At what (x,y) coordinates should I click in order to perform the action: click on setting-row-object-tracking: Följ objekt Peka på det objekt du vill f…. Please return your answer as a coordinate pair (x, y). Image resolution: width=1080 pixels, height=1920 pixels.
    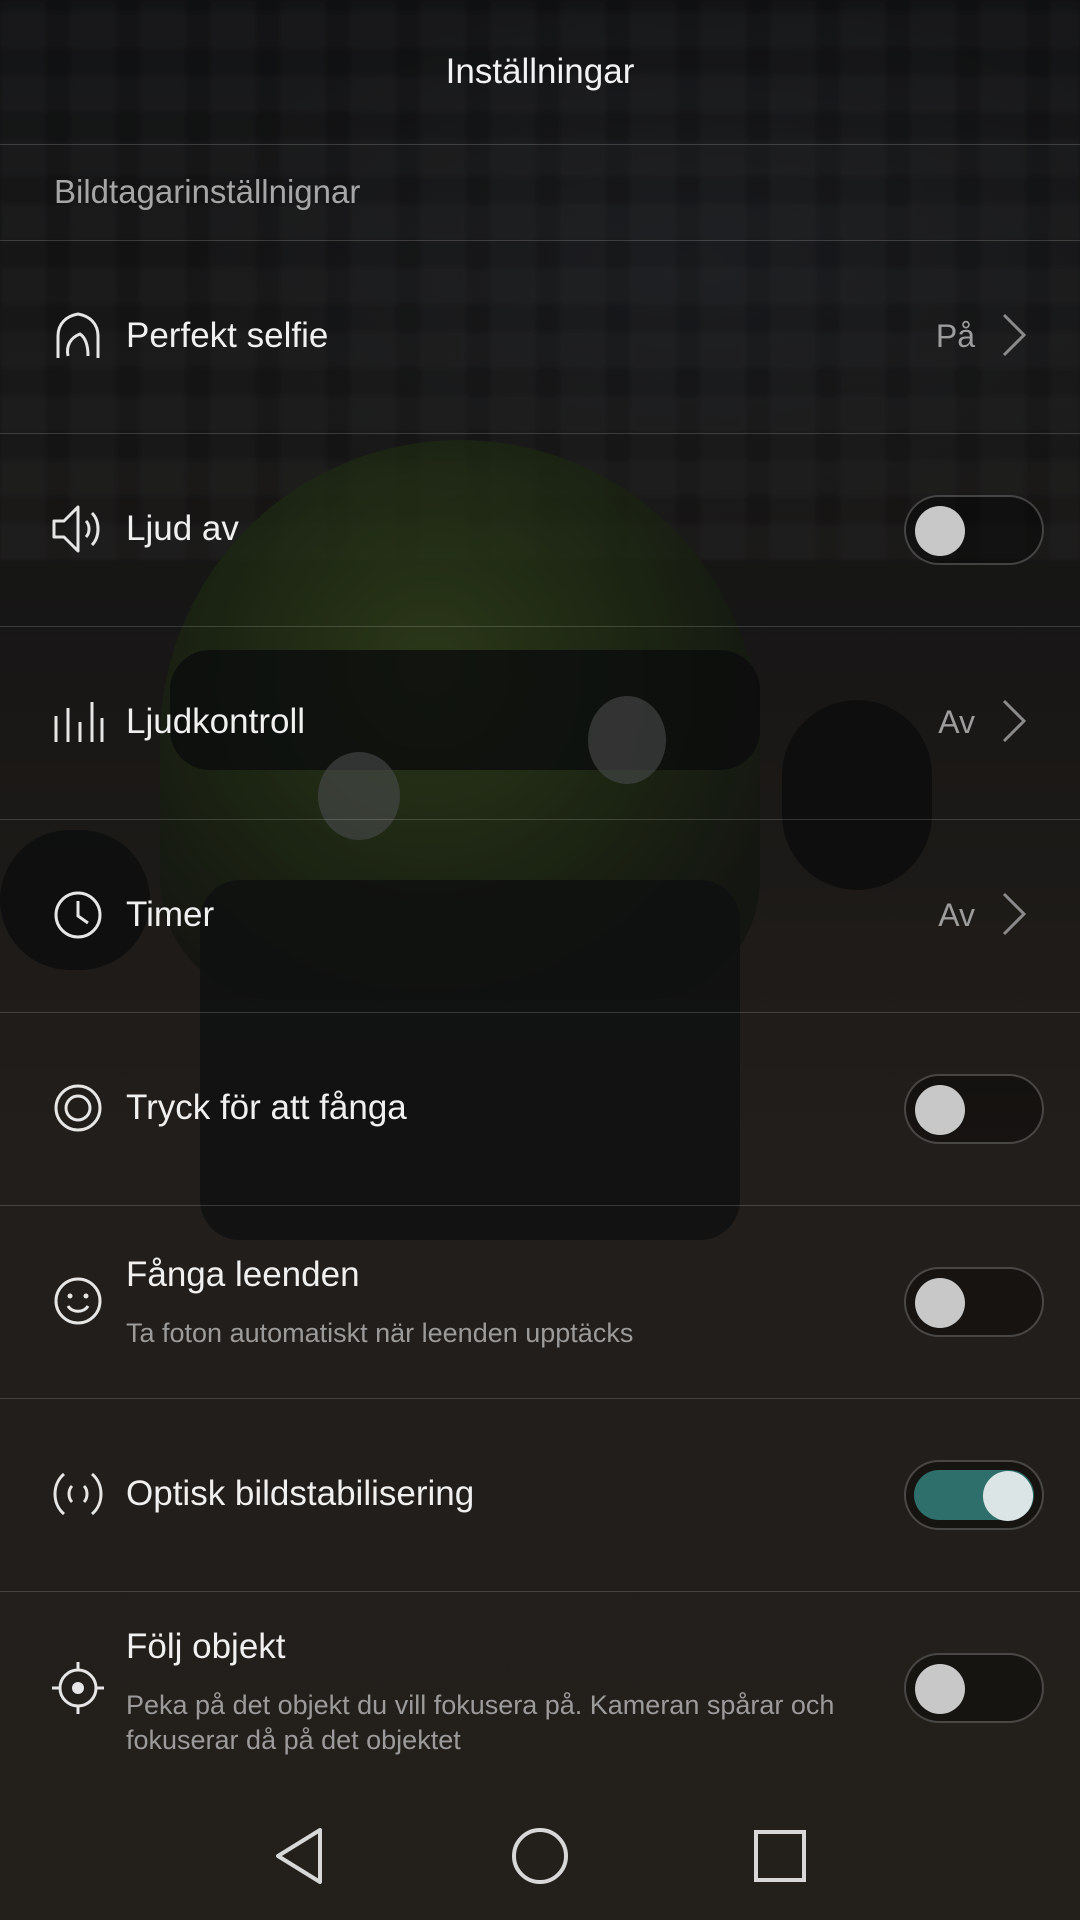
    Looking at the image, I should click on (540, 1691).